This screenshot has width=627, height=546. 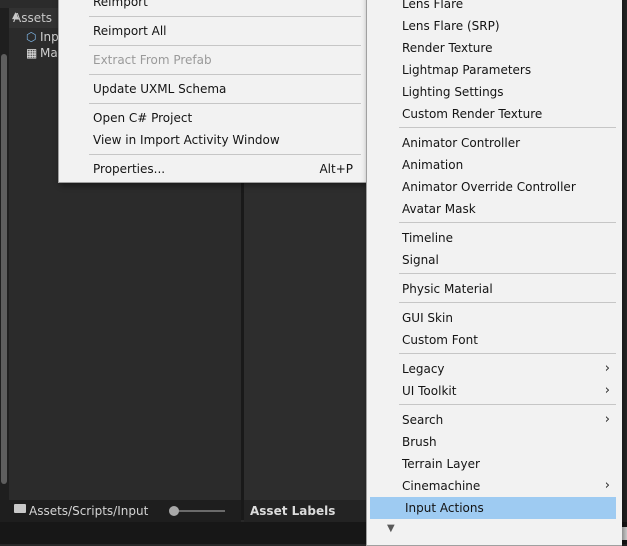 I want to click on tree-item-map: ▦ Ma, so click(x=42, y=54).